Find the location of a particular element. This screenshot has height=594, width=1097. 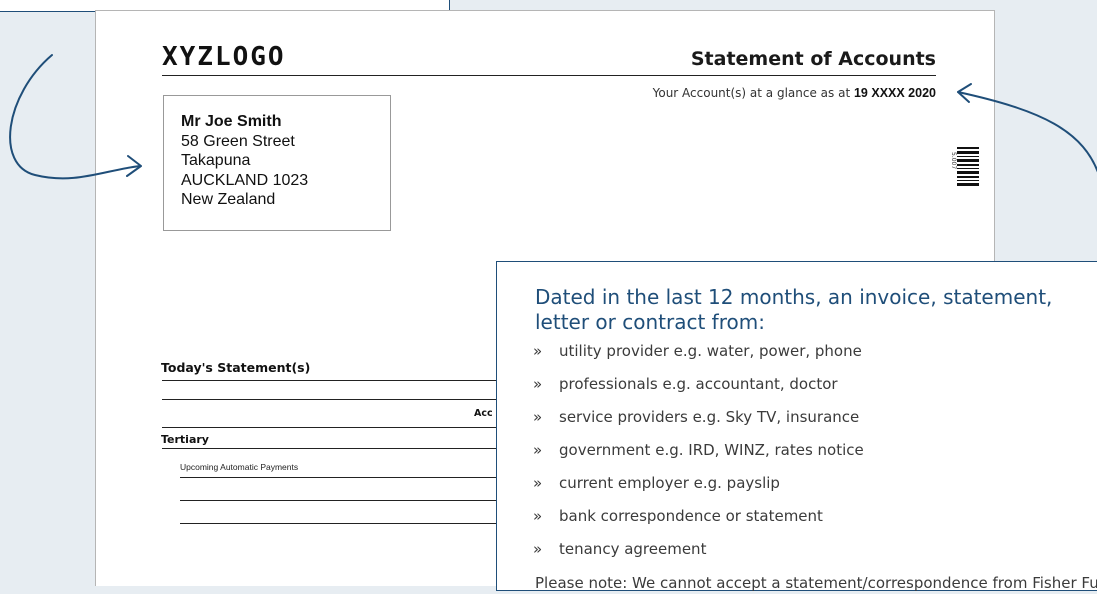

left-arrow-icon is located at coordinates (75, 117).